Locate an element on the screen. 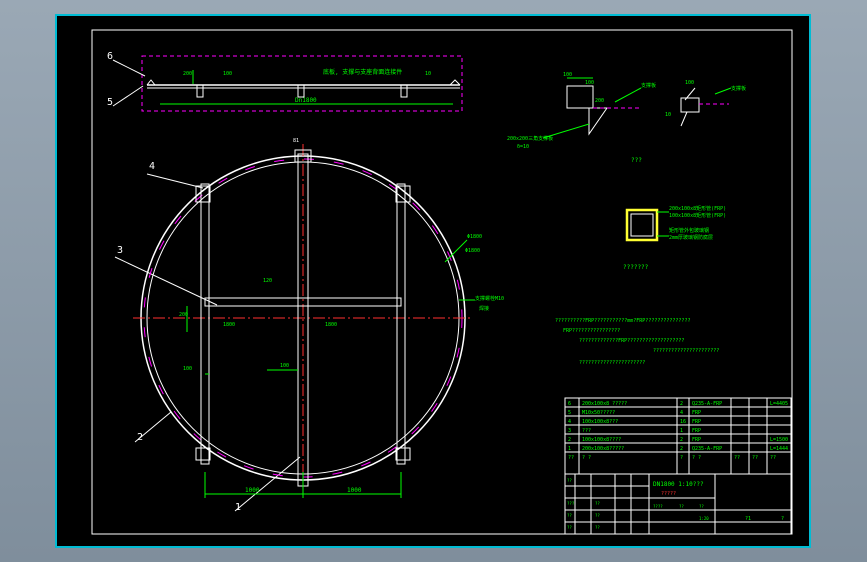 This screenshot has height=562, width=867. bom-cell: 200x100x8 ????? is located at coordinates (604, 404).